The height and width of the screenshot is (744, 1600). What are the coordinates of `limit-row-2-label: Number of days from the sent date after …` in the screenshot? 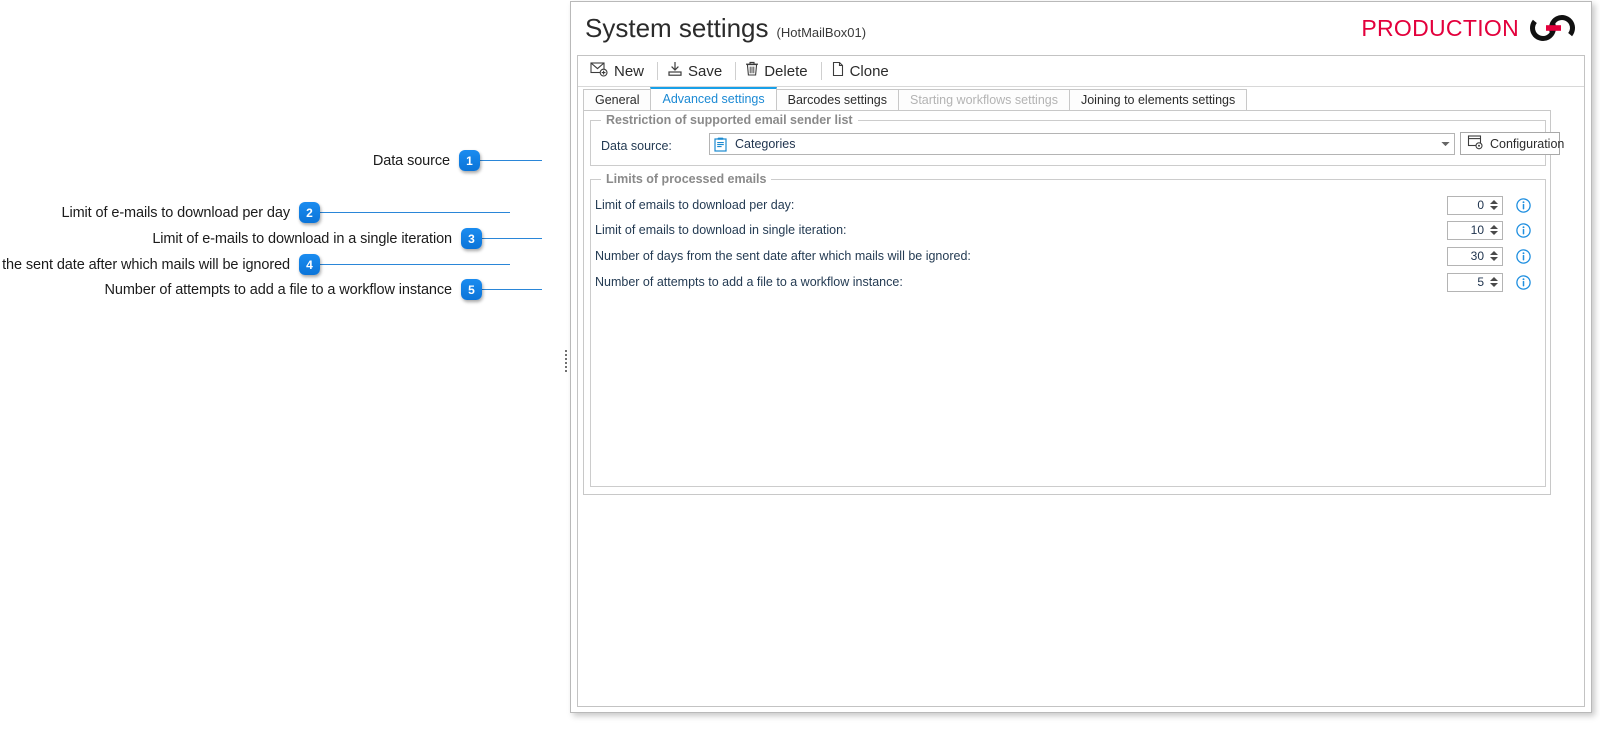 It's located at (783, 256).